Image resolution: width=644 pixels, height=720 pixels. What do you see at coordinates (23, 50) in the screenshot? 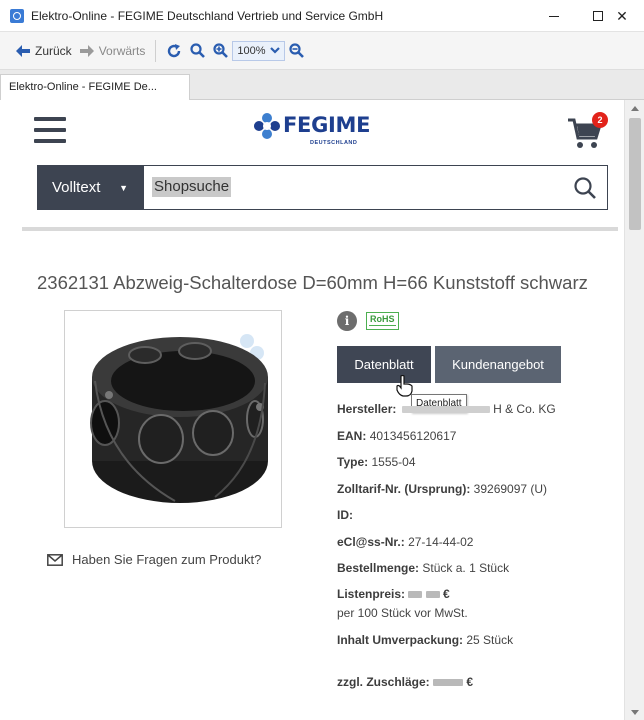
I see `back-arrow-icon` at bounding box center [23, 50].